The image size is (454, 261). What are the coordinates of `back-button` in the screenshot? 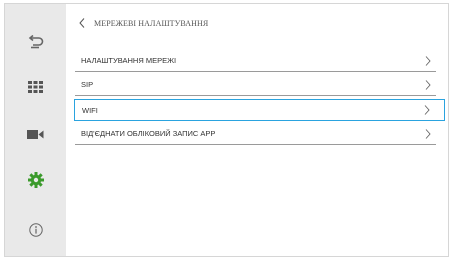 It's located at (82, 23).